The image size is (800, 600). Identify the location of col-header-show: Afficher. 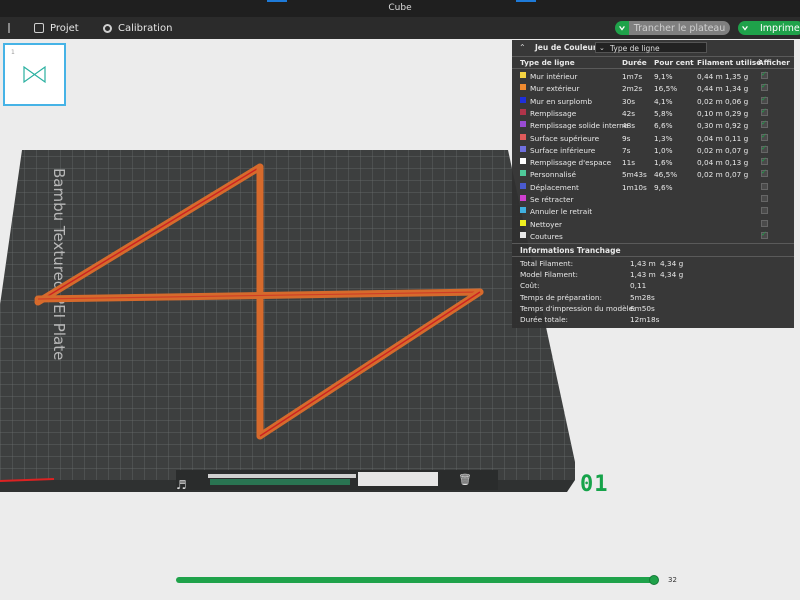
(774, 62).